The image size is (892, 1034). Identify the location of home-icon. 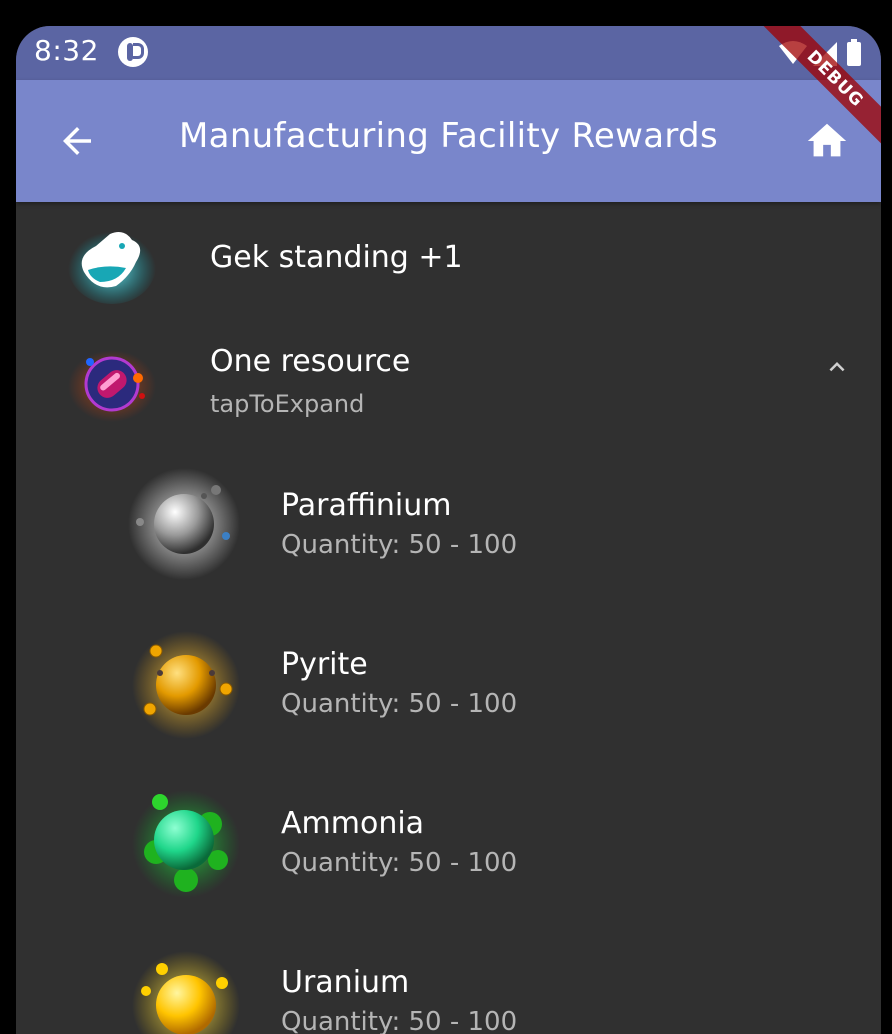
(827, 141).